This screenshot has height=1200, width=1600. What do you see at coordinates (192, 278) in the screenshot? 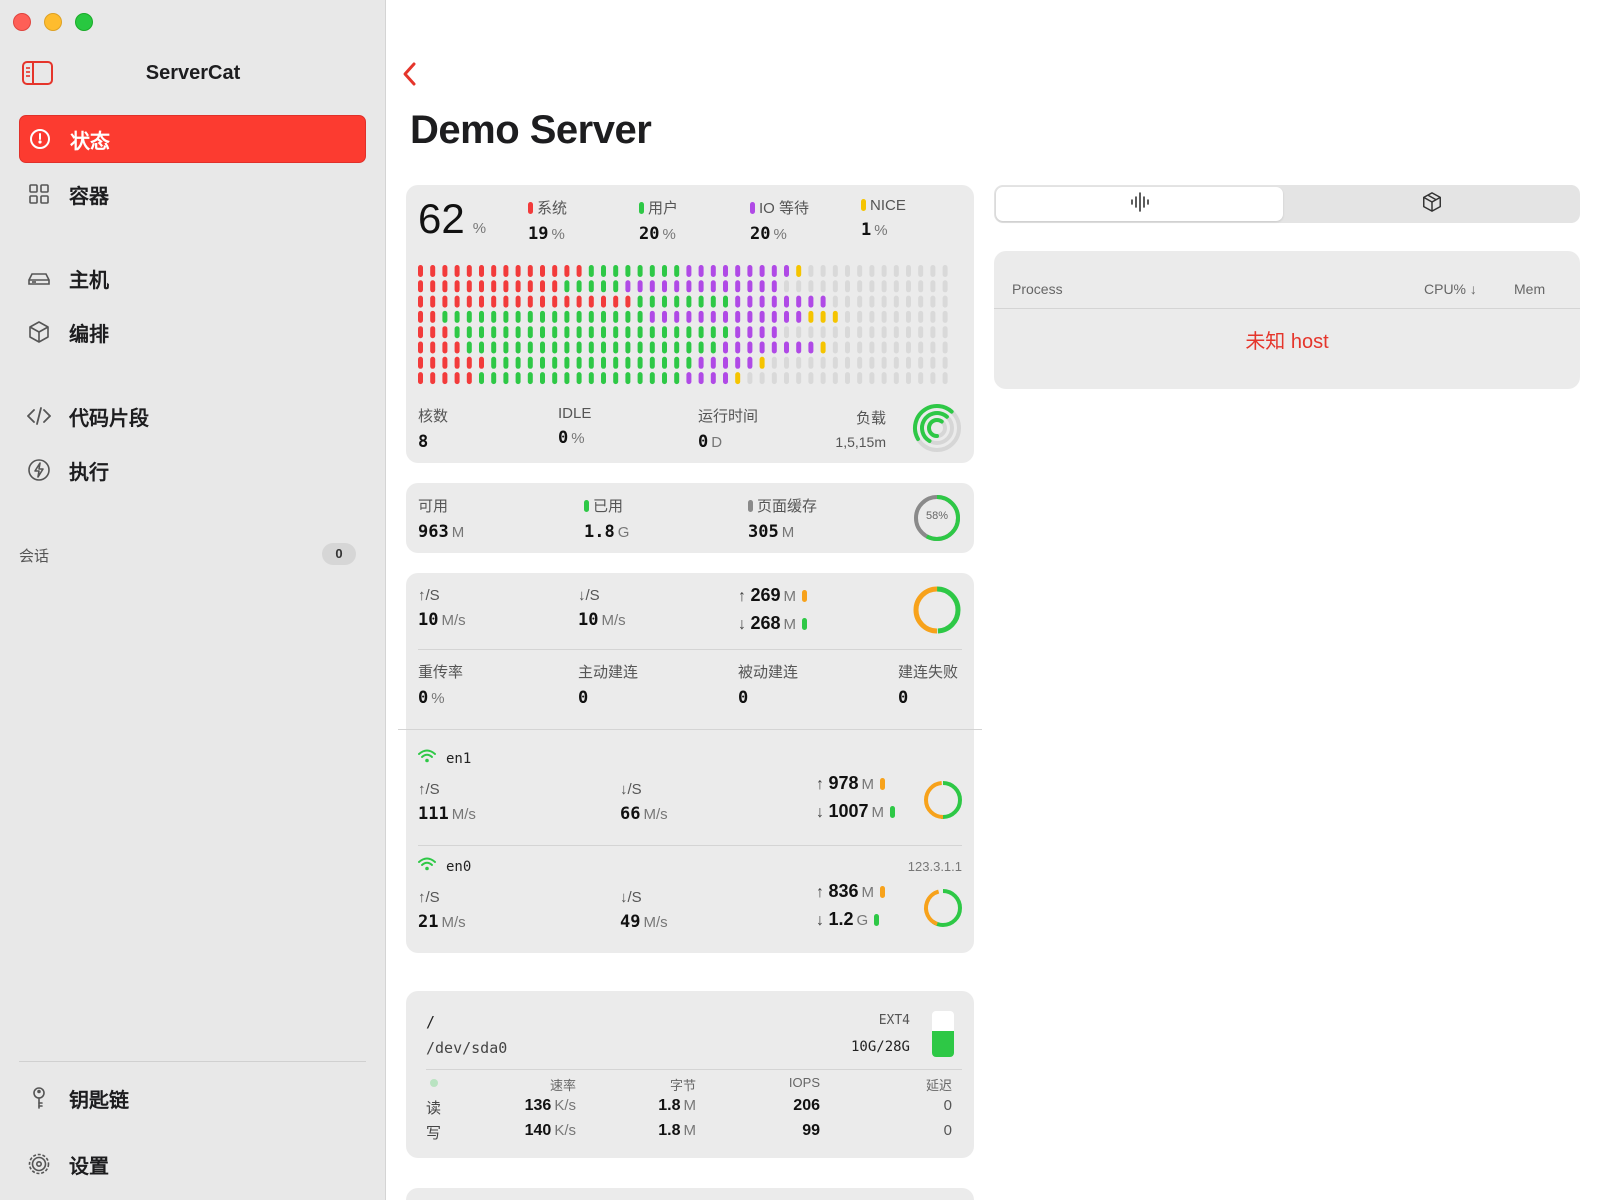
I see `sidebar-item-hosts: 主机` at bounding box center [192, 278].